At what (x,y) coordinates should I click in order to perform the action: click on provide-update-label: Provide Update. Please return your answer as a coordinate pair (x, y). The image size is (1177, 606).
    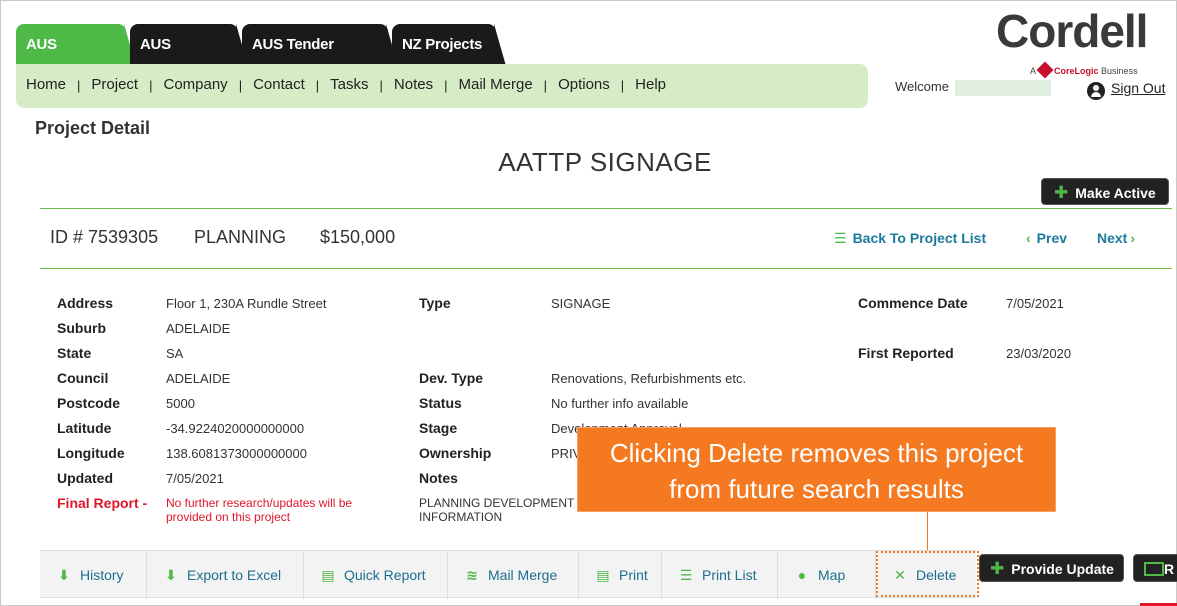
    Looking at the image, I should click on (1062, 569).